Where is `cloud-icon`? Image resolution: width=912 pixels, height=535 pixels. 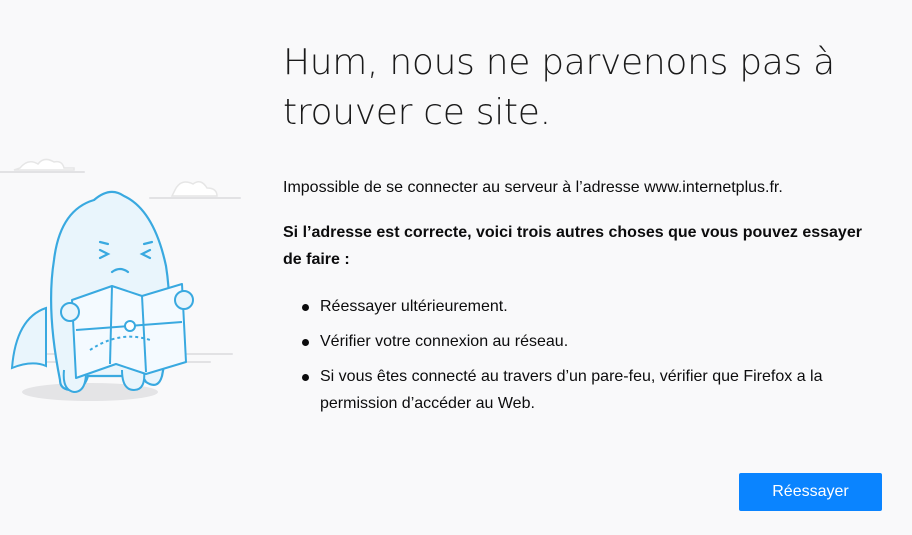
cloud-icon is located at coordinates (115, 177).